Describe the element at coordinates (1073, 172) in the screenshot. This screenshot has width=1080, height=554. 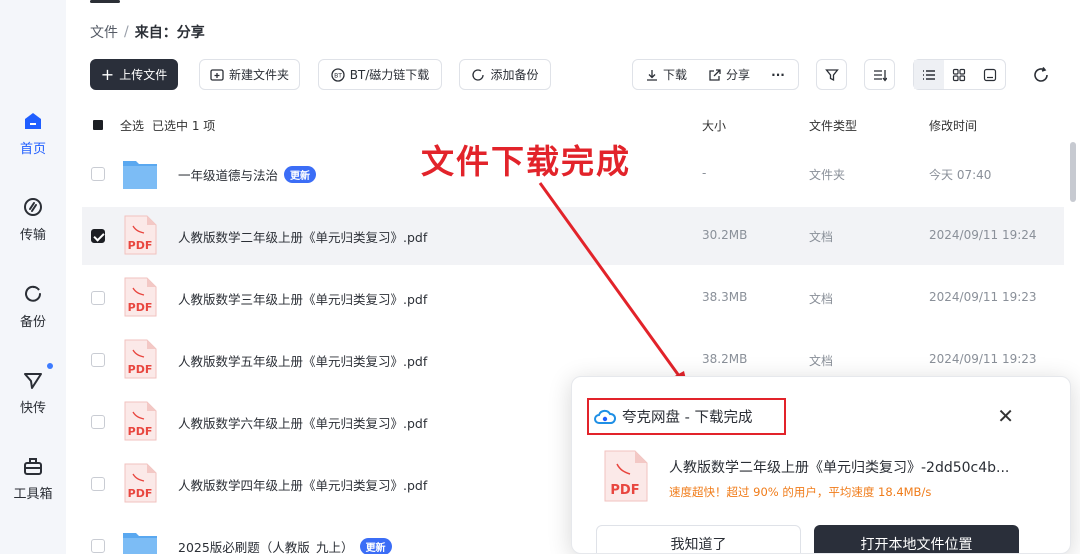
I see `scrollbar` at that location.